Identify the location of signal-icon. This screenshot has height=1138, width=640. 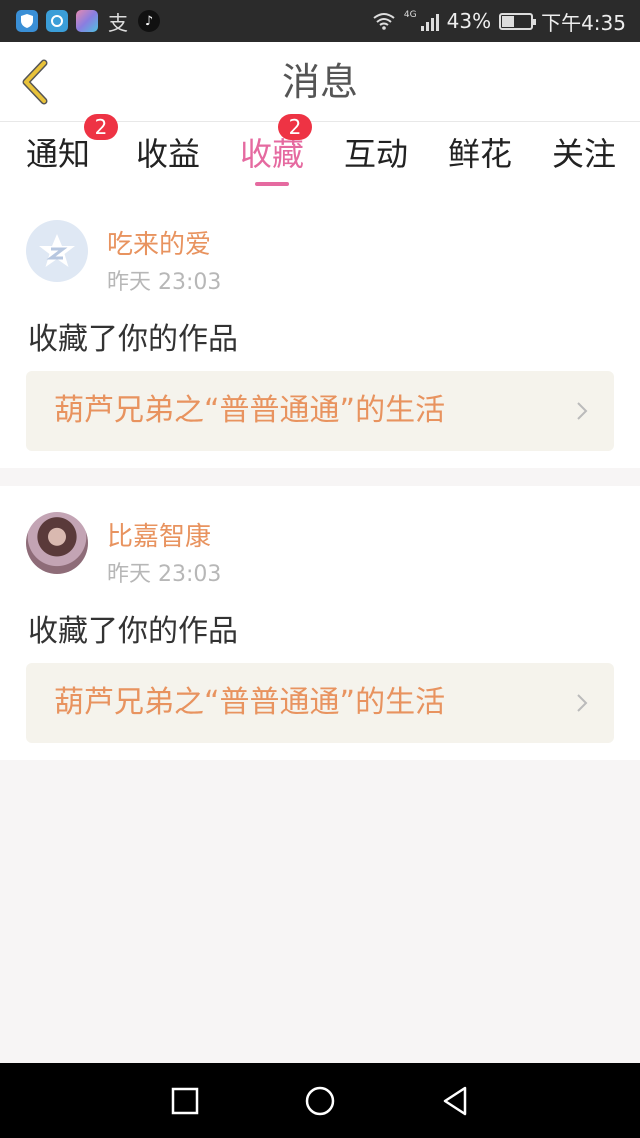
(429, 21).